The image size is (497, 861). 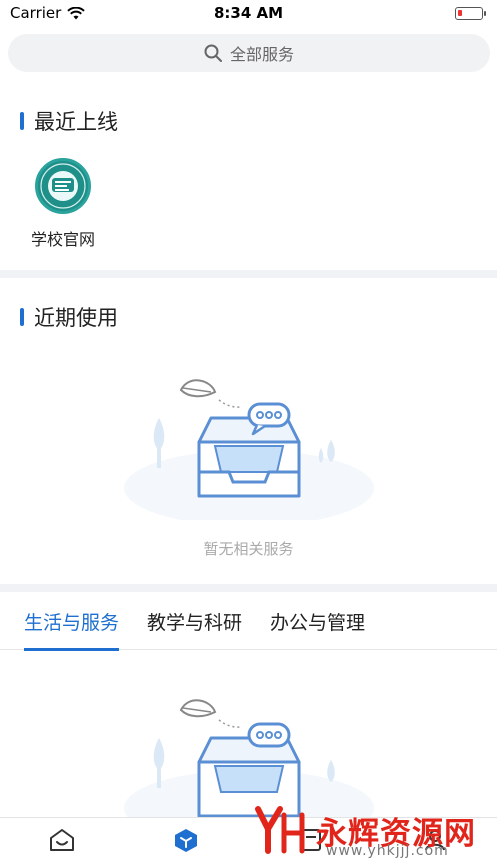 I want to click on tabbar-home, so click(x=62, y=840).